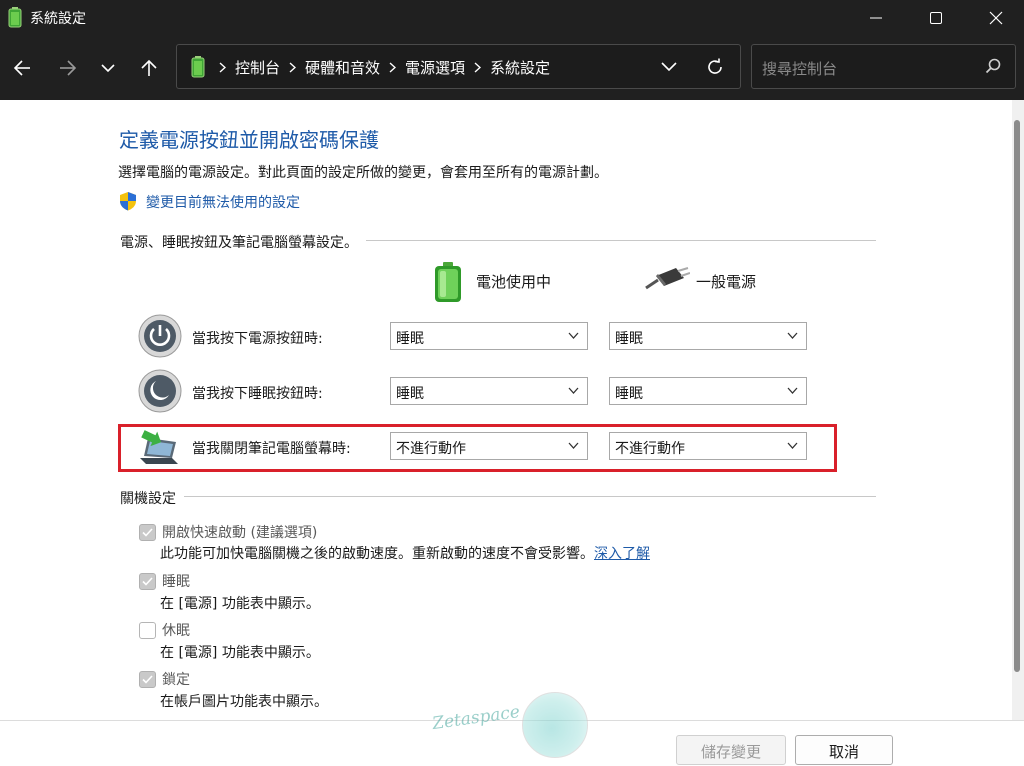 Image resolution: width=1024 pixels, height=766 pixels. I want to click on arrow-left-icon, so click(21, 68).